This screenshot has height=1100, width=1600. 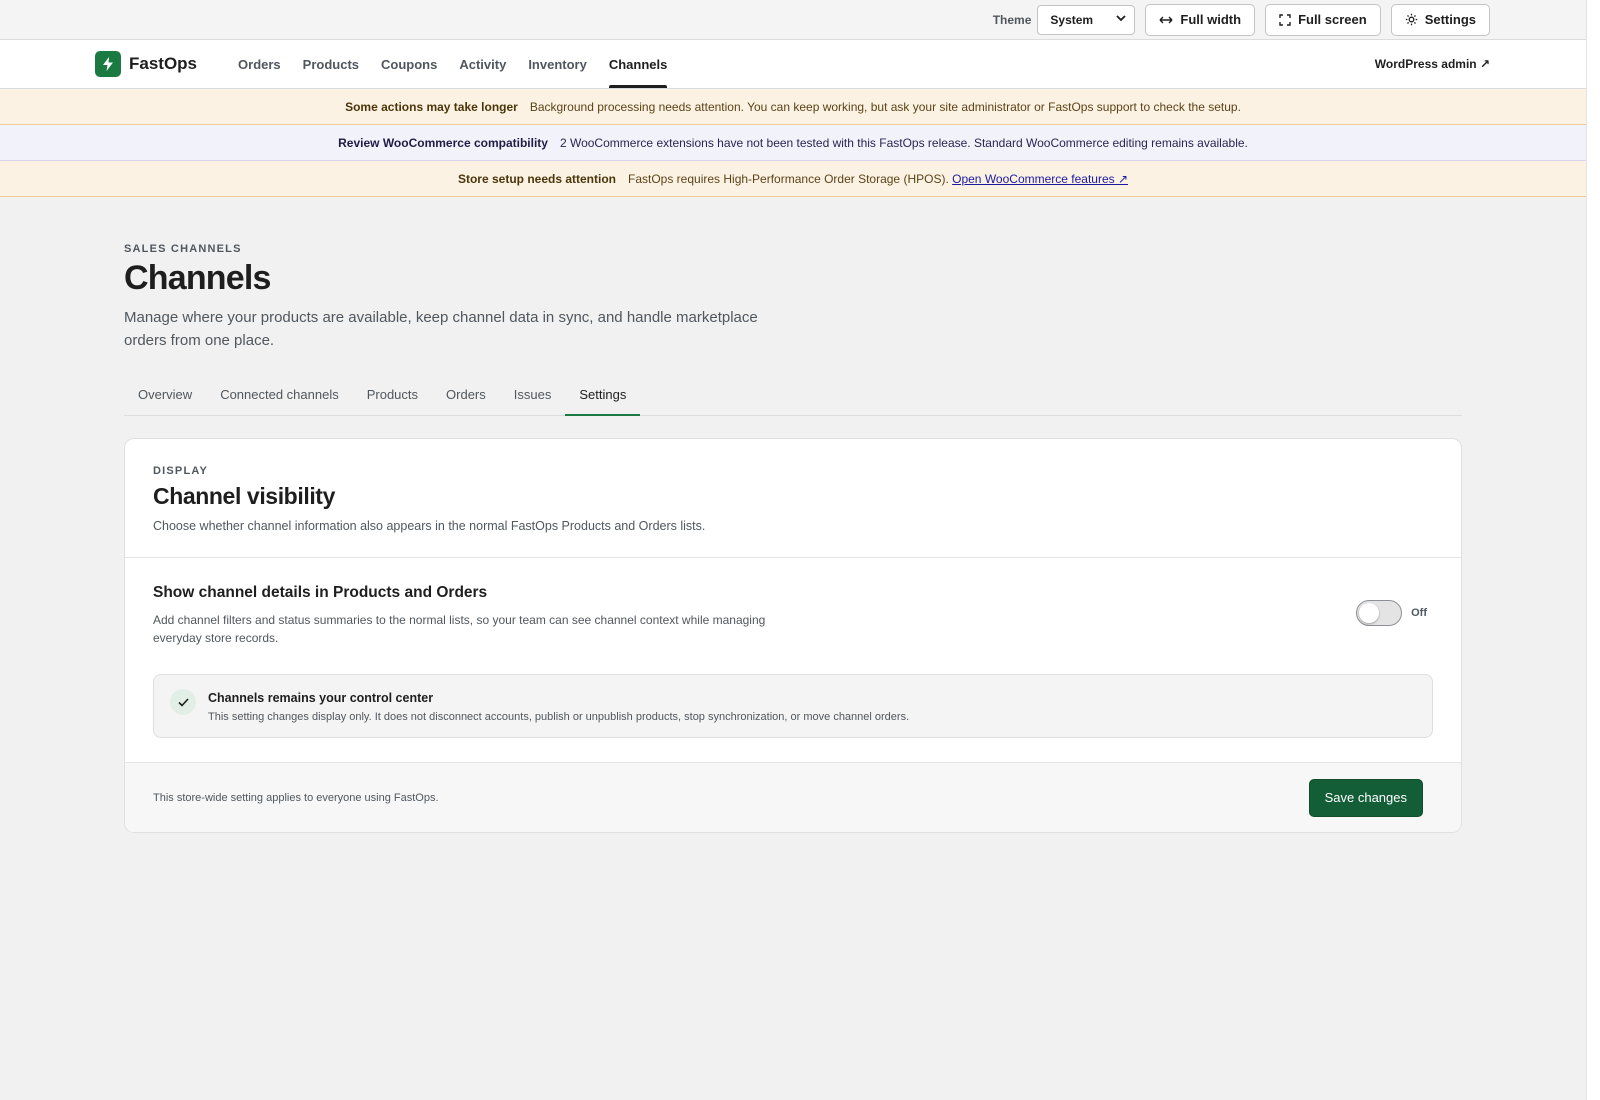 What do you see at coordinates (638, 64) in the screenshot?
I see `nav-link-channels: Channels` at bounding box center [638, 64].